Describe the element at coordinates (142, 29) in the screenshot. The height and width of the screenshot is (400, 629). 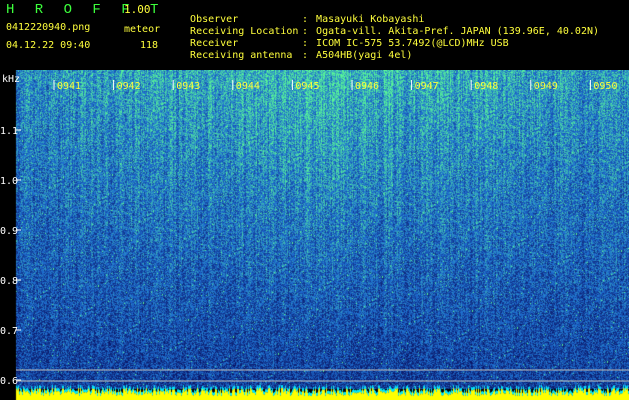
I see `mode-label: meteor` at that location.